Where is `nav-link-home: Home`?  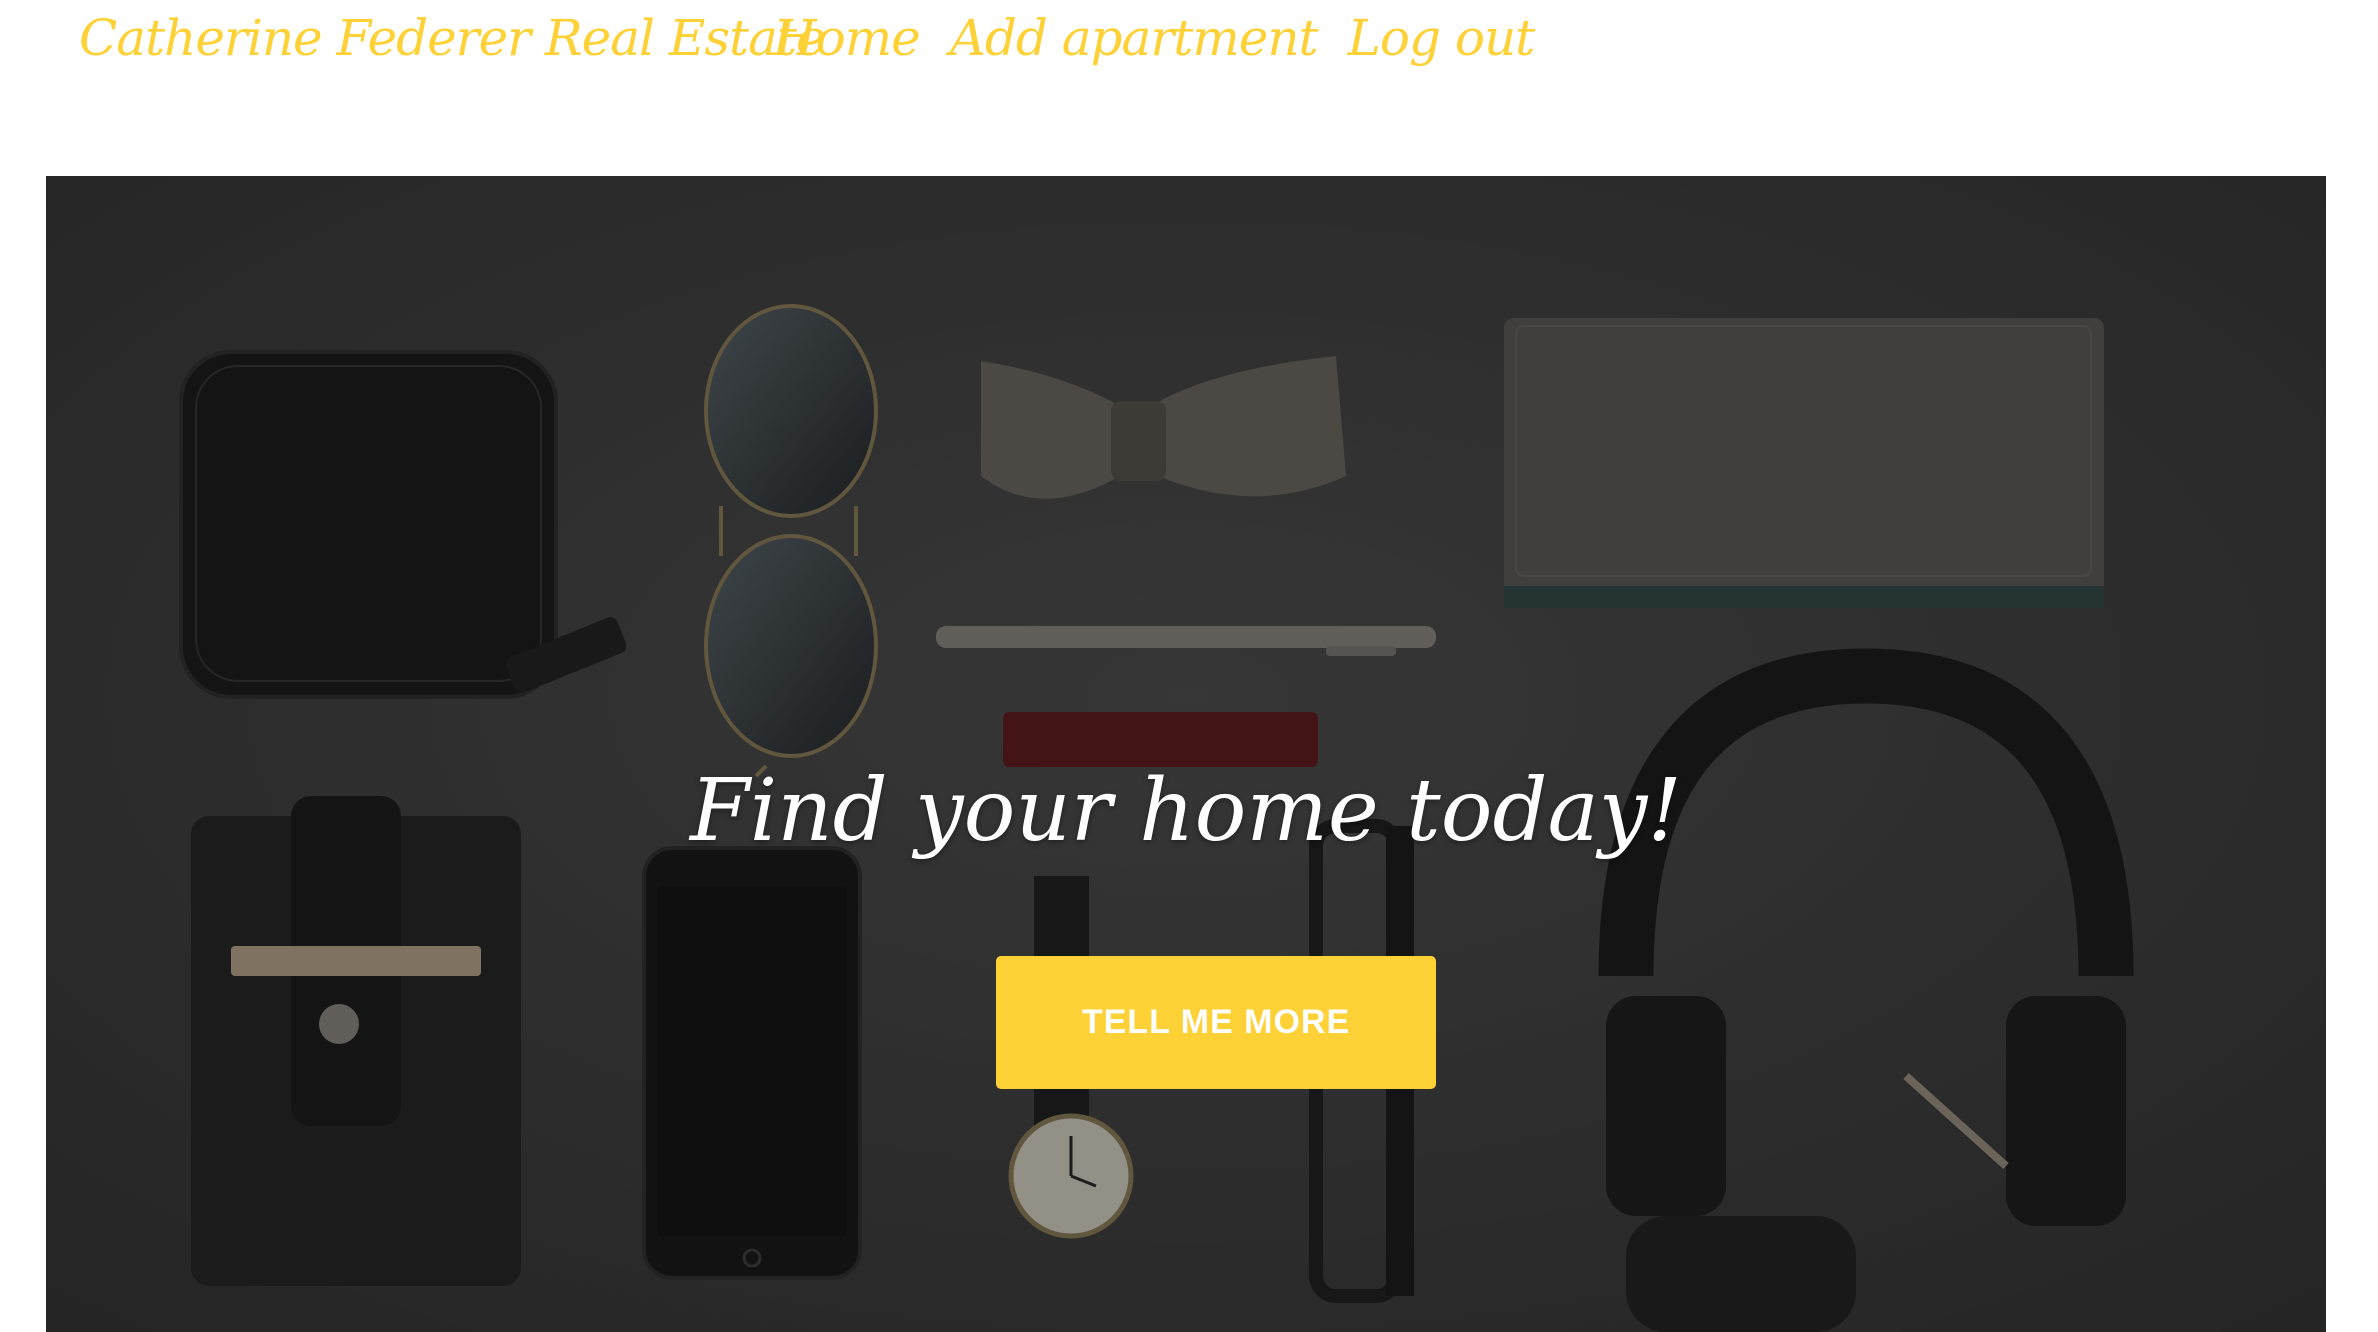 nav-link-home: Home is located at coordinates (847, 38).